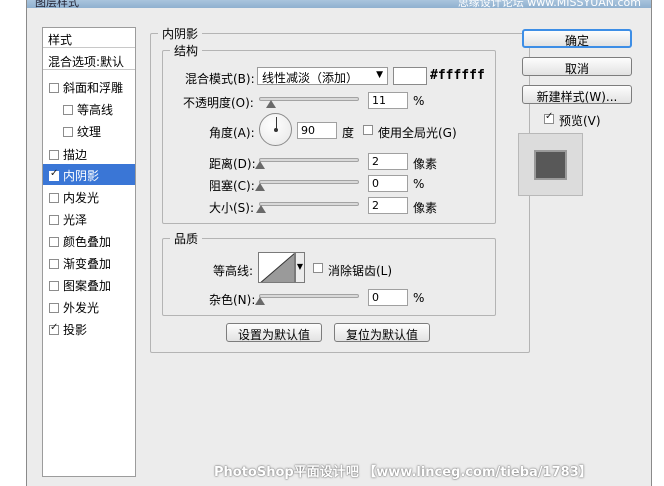  What do you see at coordinates (54, 88) in the screenshot?
I see `bevel-emboss-checkbox` at bounding box center [54, 88].